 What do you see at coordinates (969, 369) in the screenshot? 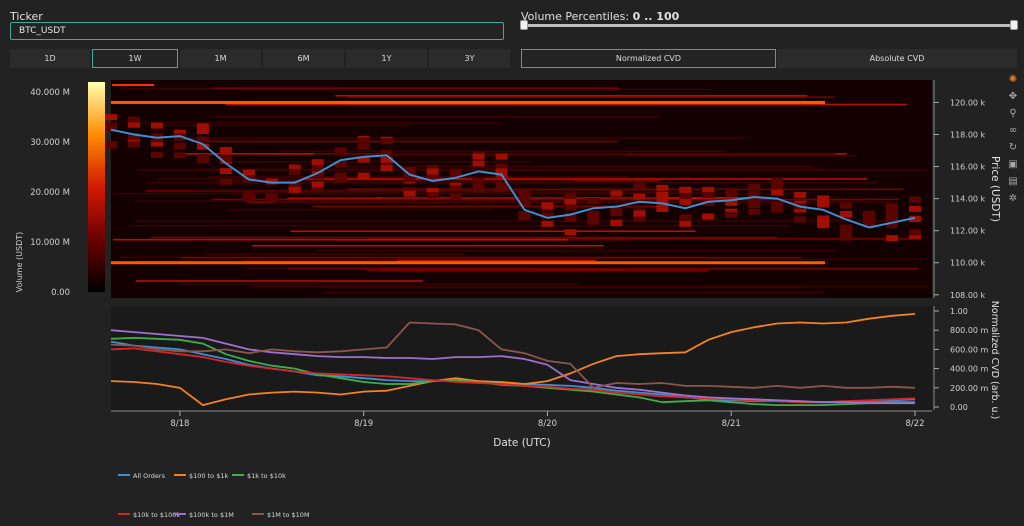
I see `cvd-tick-label: 400.00 m` at bounding box center [969, 369].